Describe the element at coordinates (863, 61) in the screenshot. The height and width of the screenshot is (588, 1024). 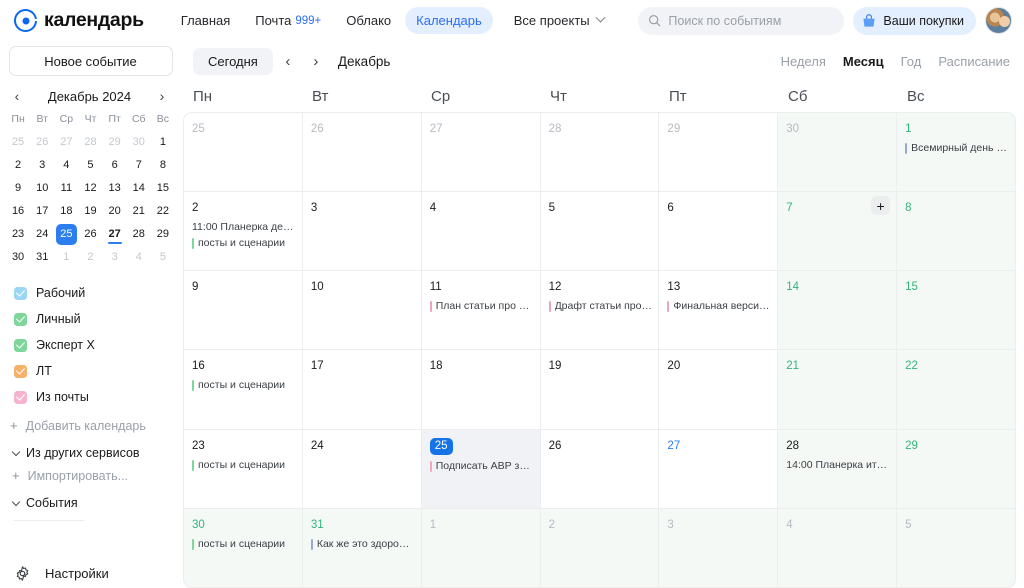
I see `view-tab-2: Месяц` at that location.